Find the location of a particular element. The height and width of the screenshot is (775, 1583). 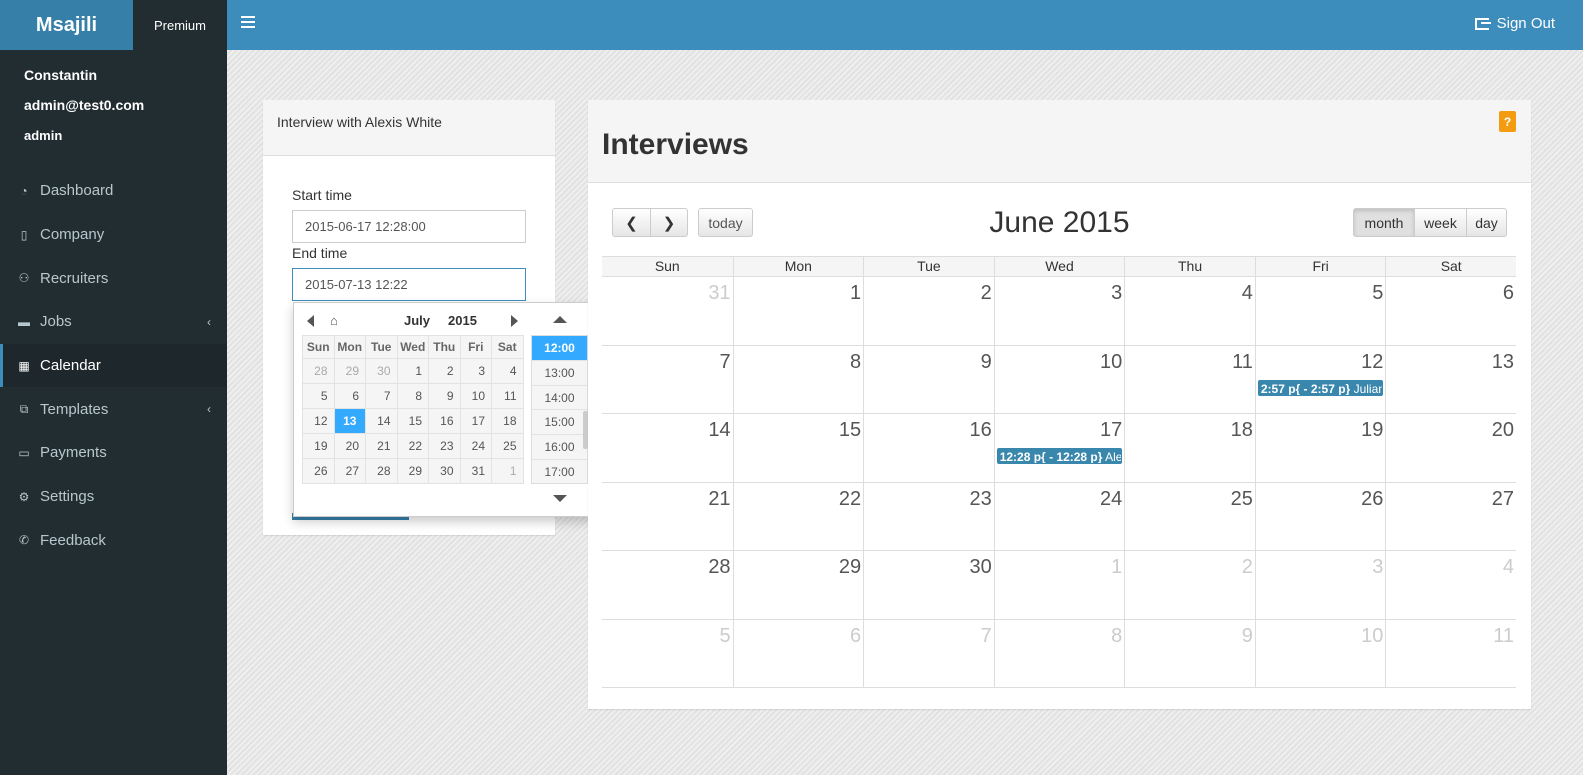

prev-month-icon is located at coordinates (310, 321).